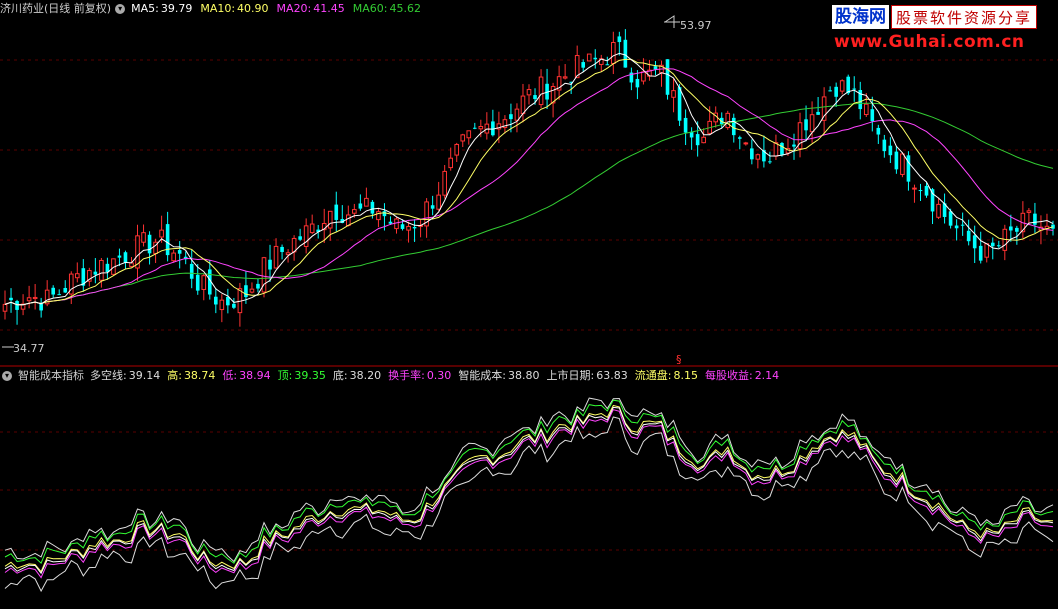 This screenshot has width=1058, height=609. Describe the element at coordinates (653, 375) in the screenshot. I see `indicator-legend-item: 流通盘:` at that location.